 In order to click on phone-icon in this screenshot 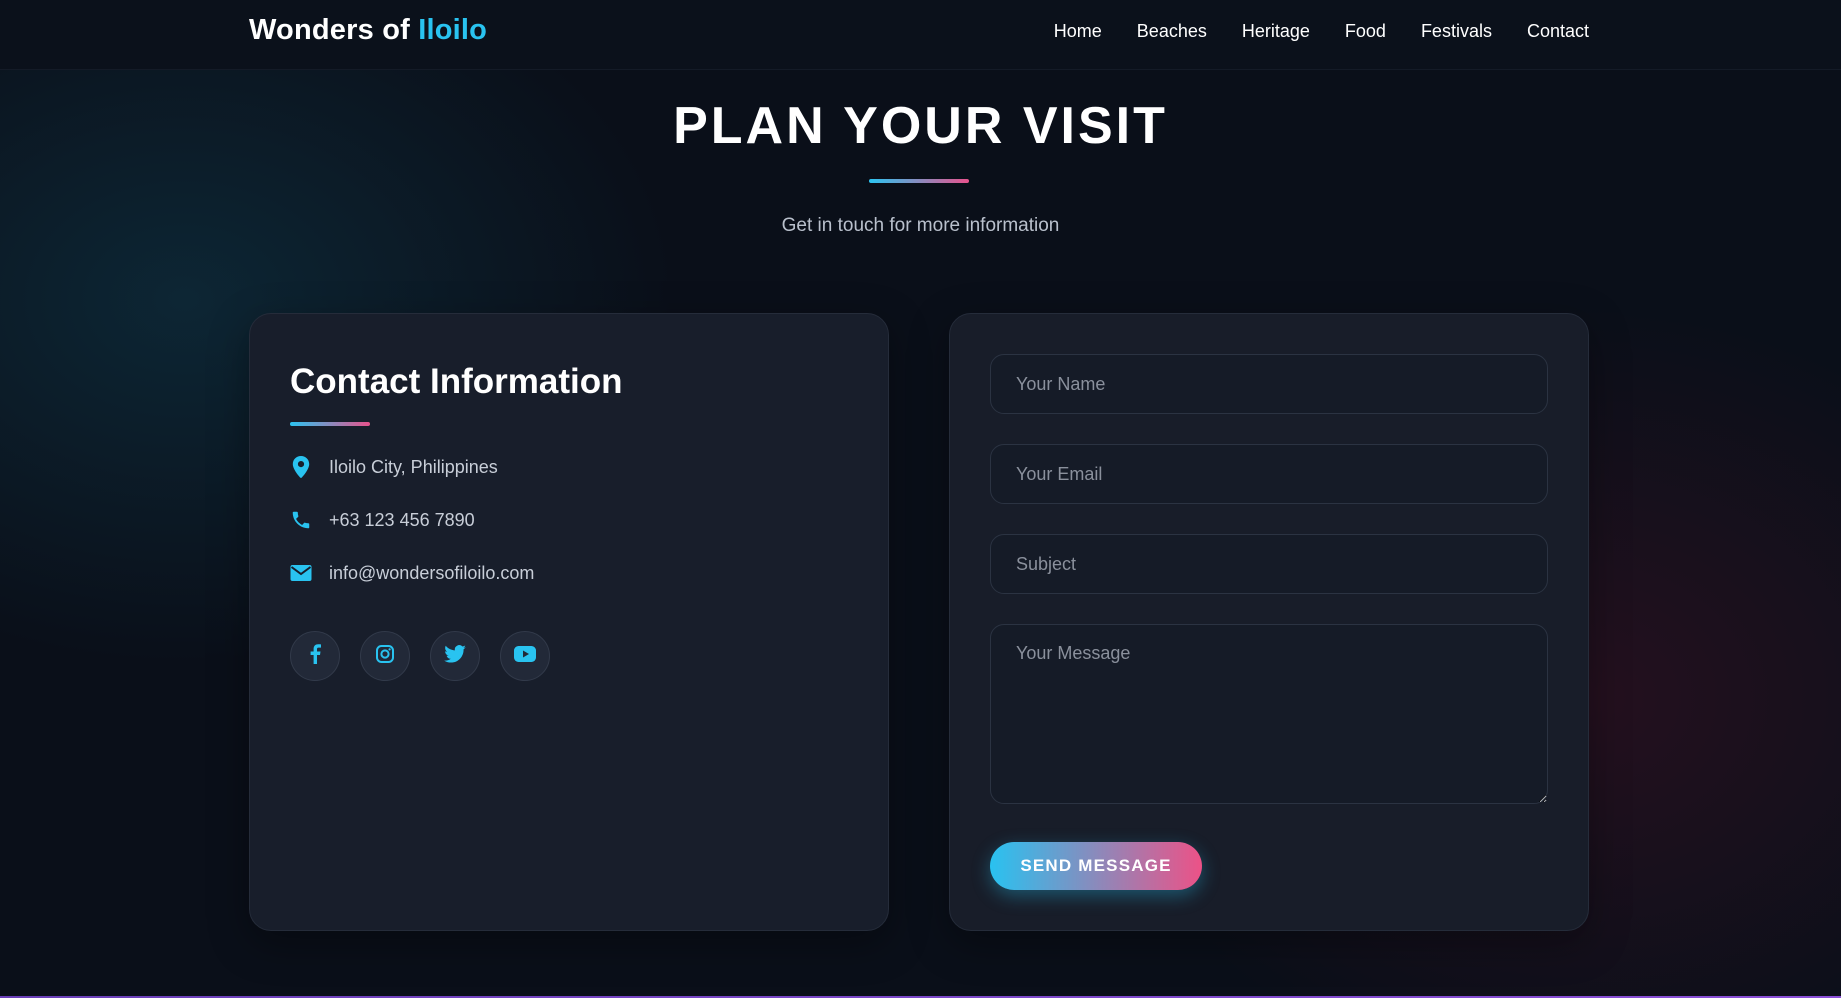, I will do `click(301, 520)`.